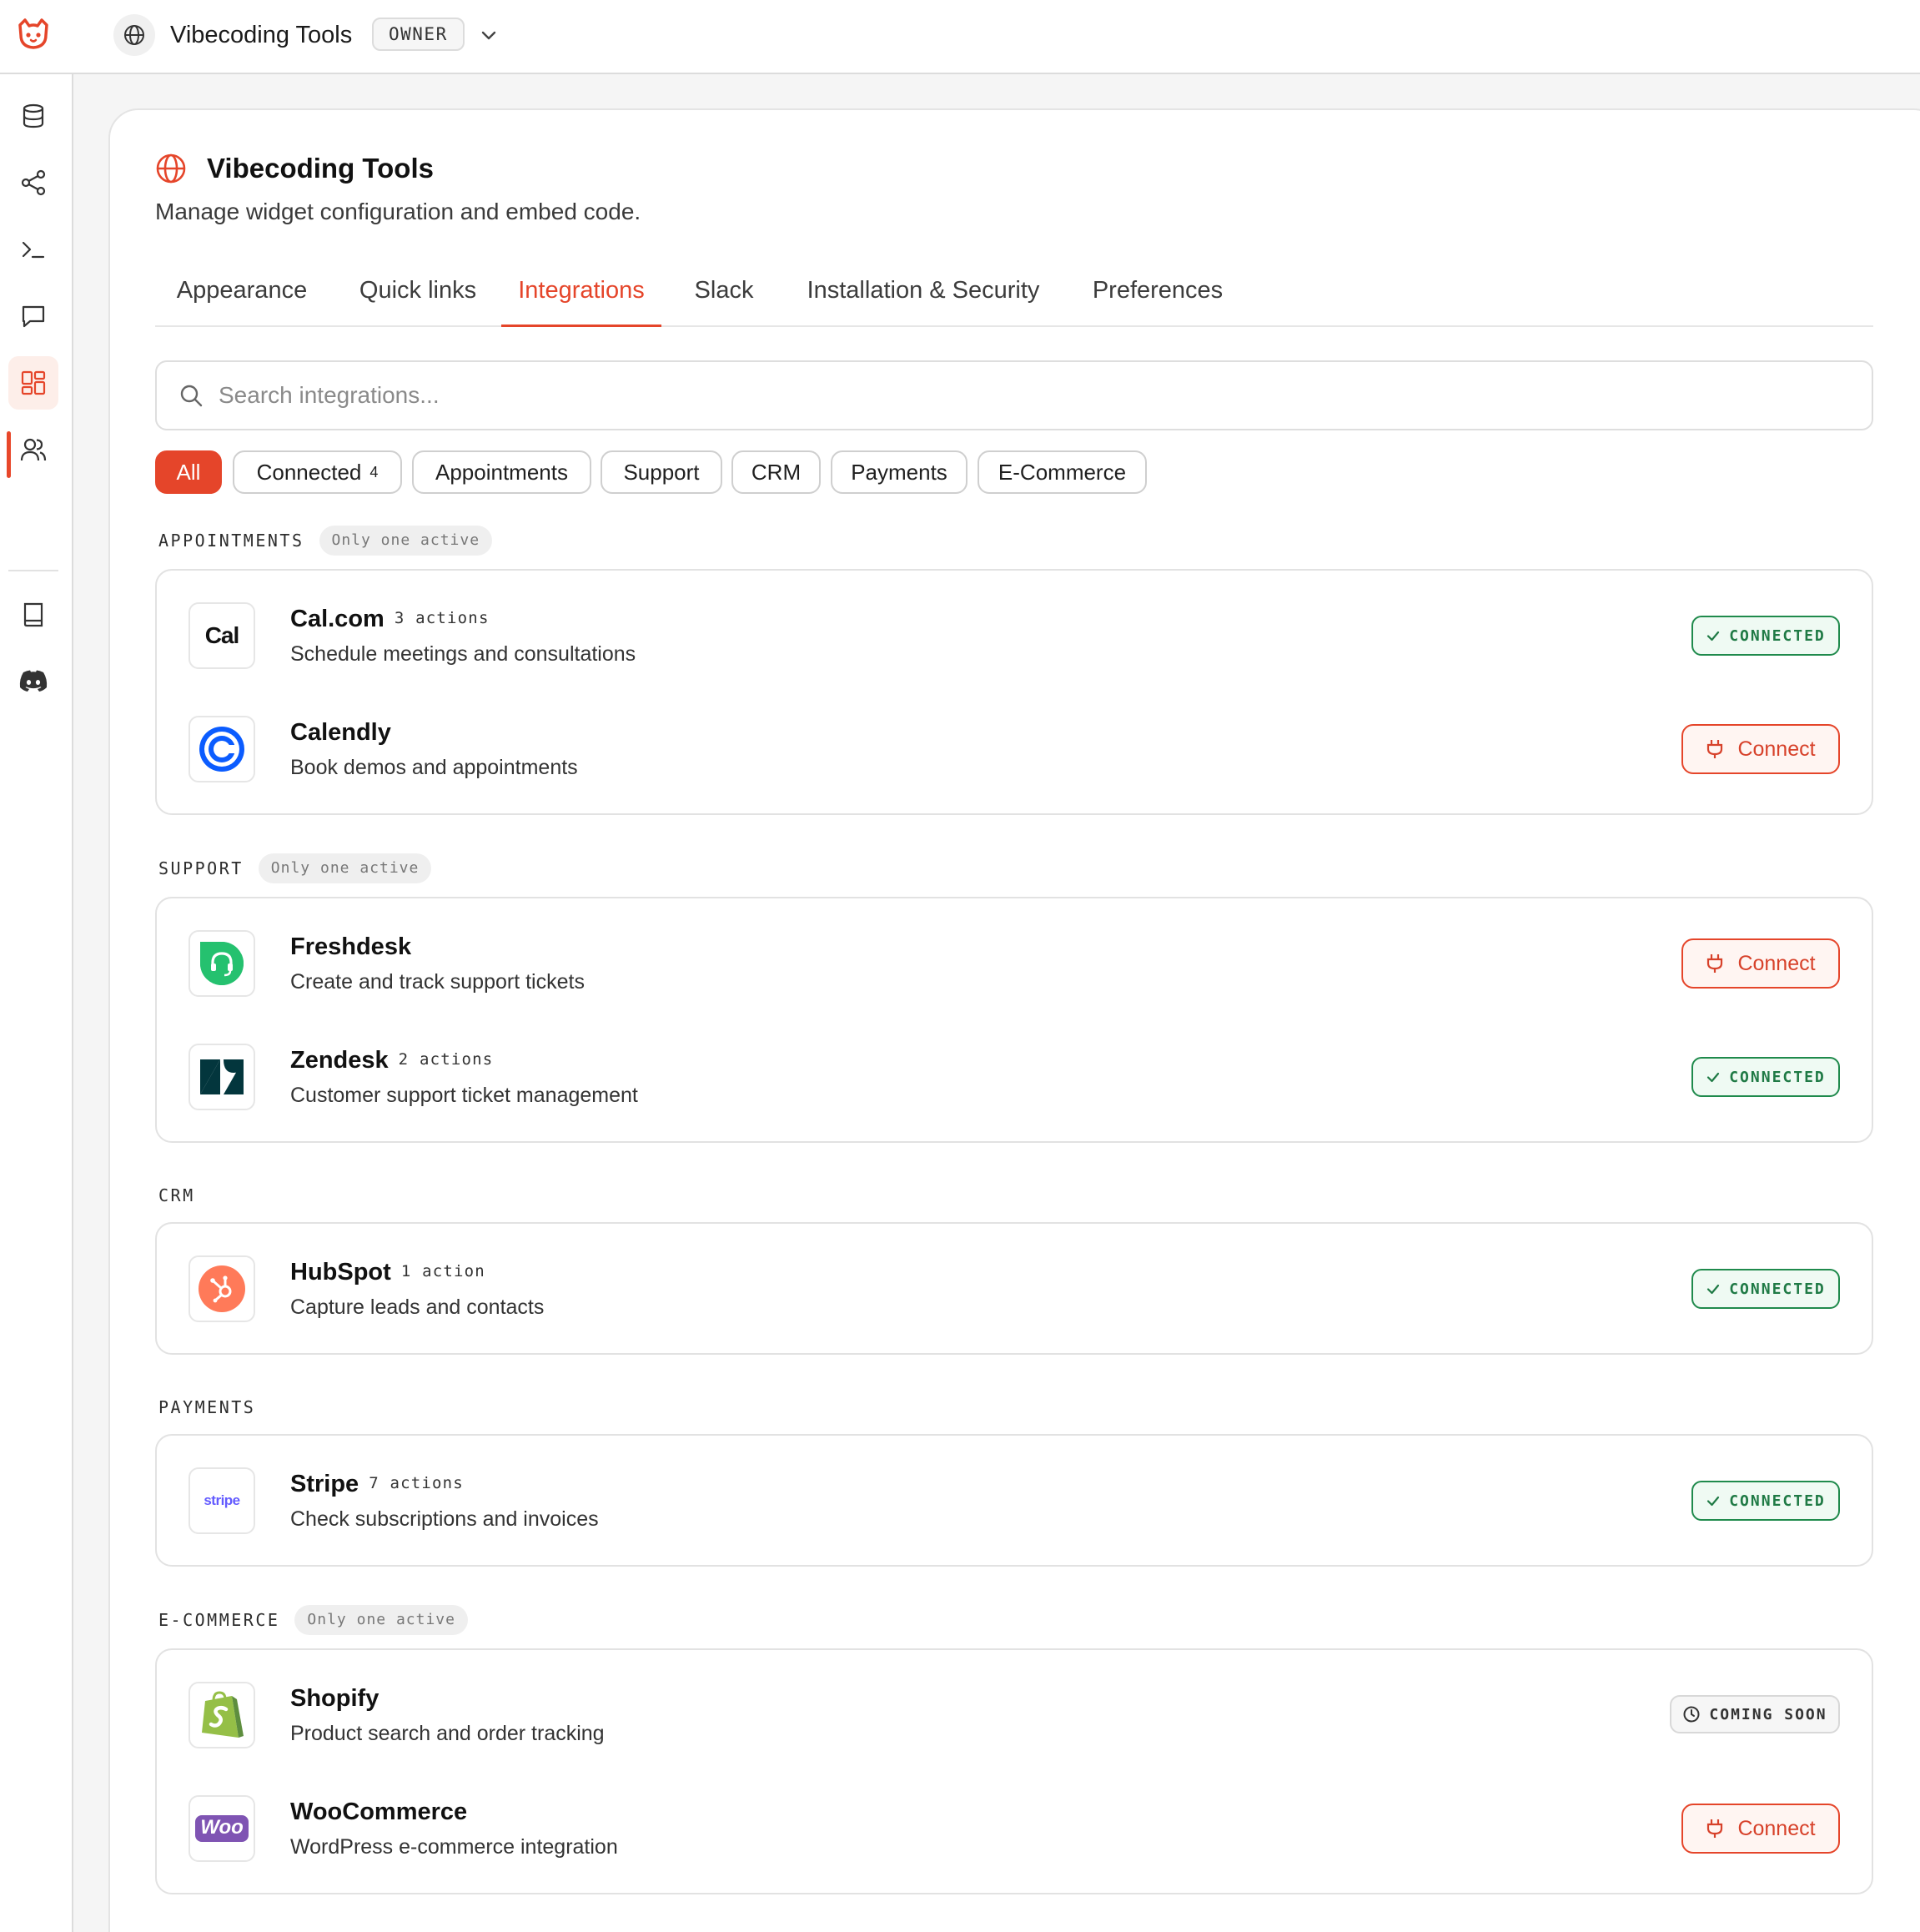 The width and height of the screenshot is (1920, 1932). I want to click on integration-title: HubSpot, so click(340, 1272).